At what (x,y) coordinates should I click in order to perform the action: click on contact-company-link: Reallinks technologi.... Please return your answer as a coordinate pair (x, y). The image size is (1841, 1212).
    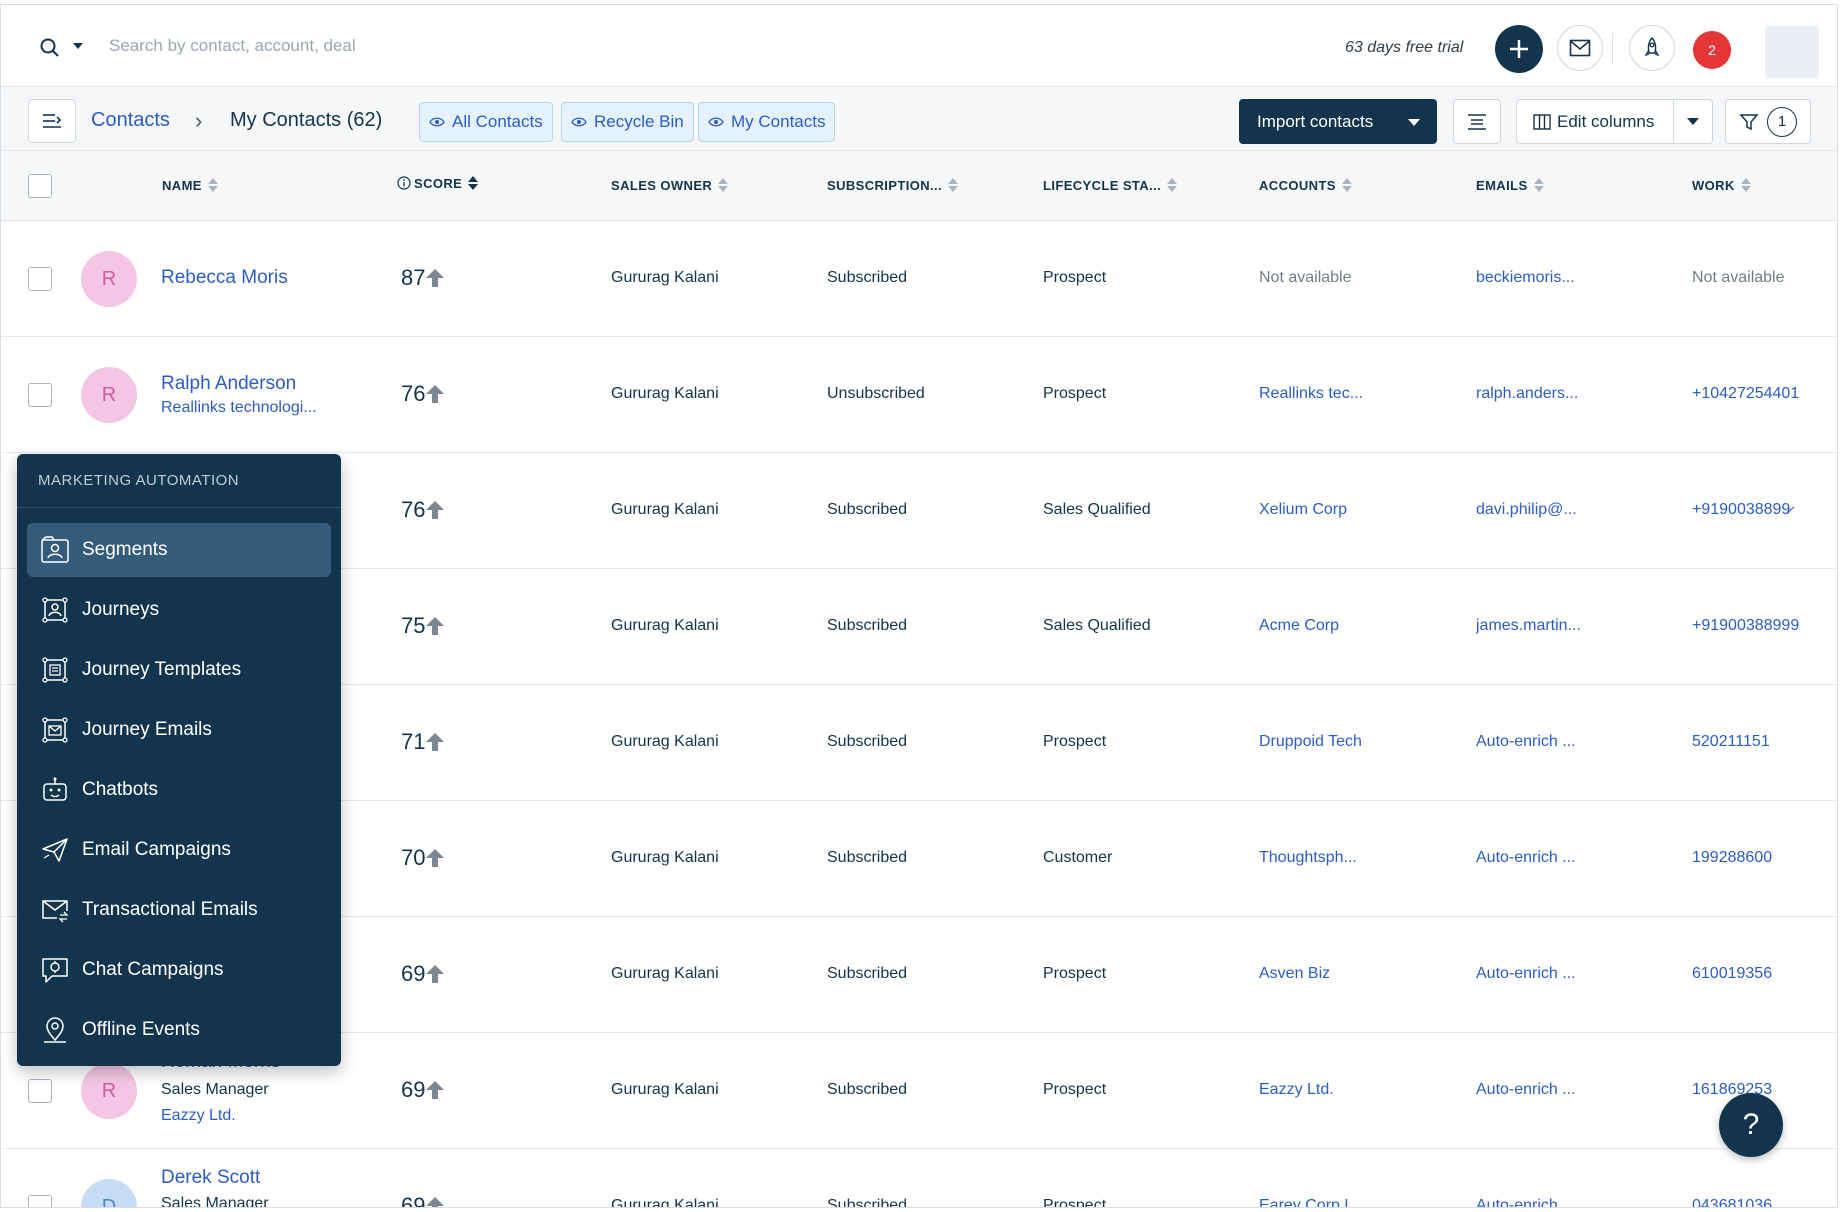
    Looking at the image, I should click on (239, 408).